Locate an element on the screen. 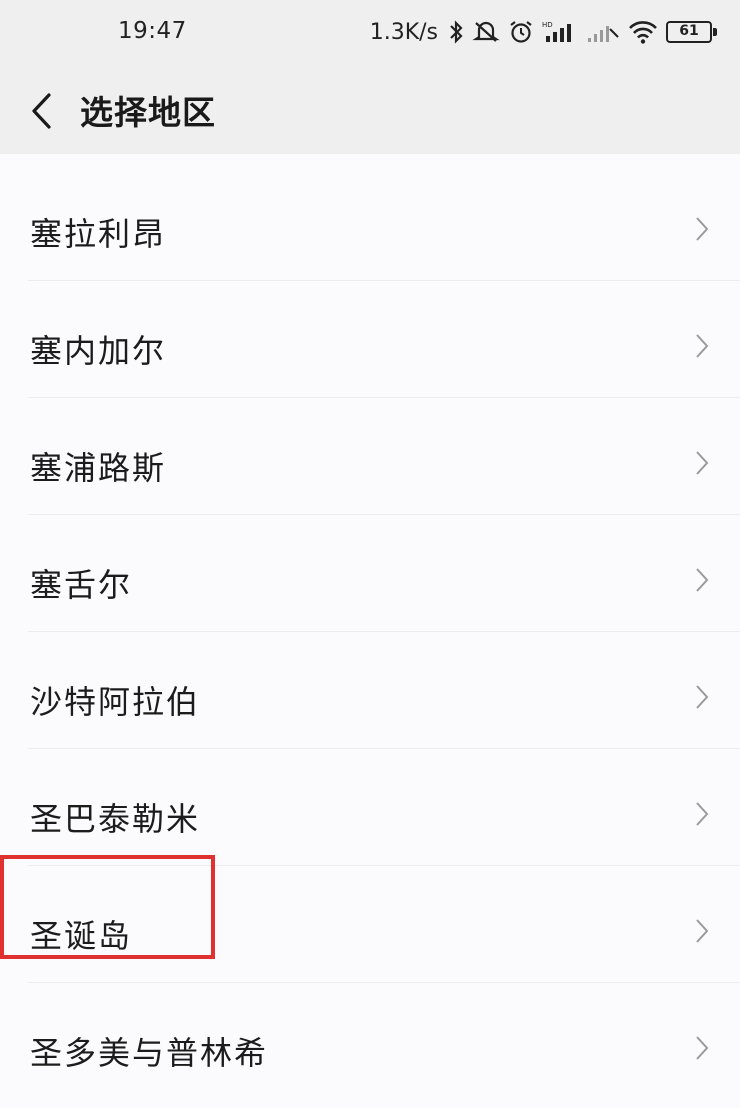  alarm-icon is located at coordinates (521, 32).